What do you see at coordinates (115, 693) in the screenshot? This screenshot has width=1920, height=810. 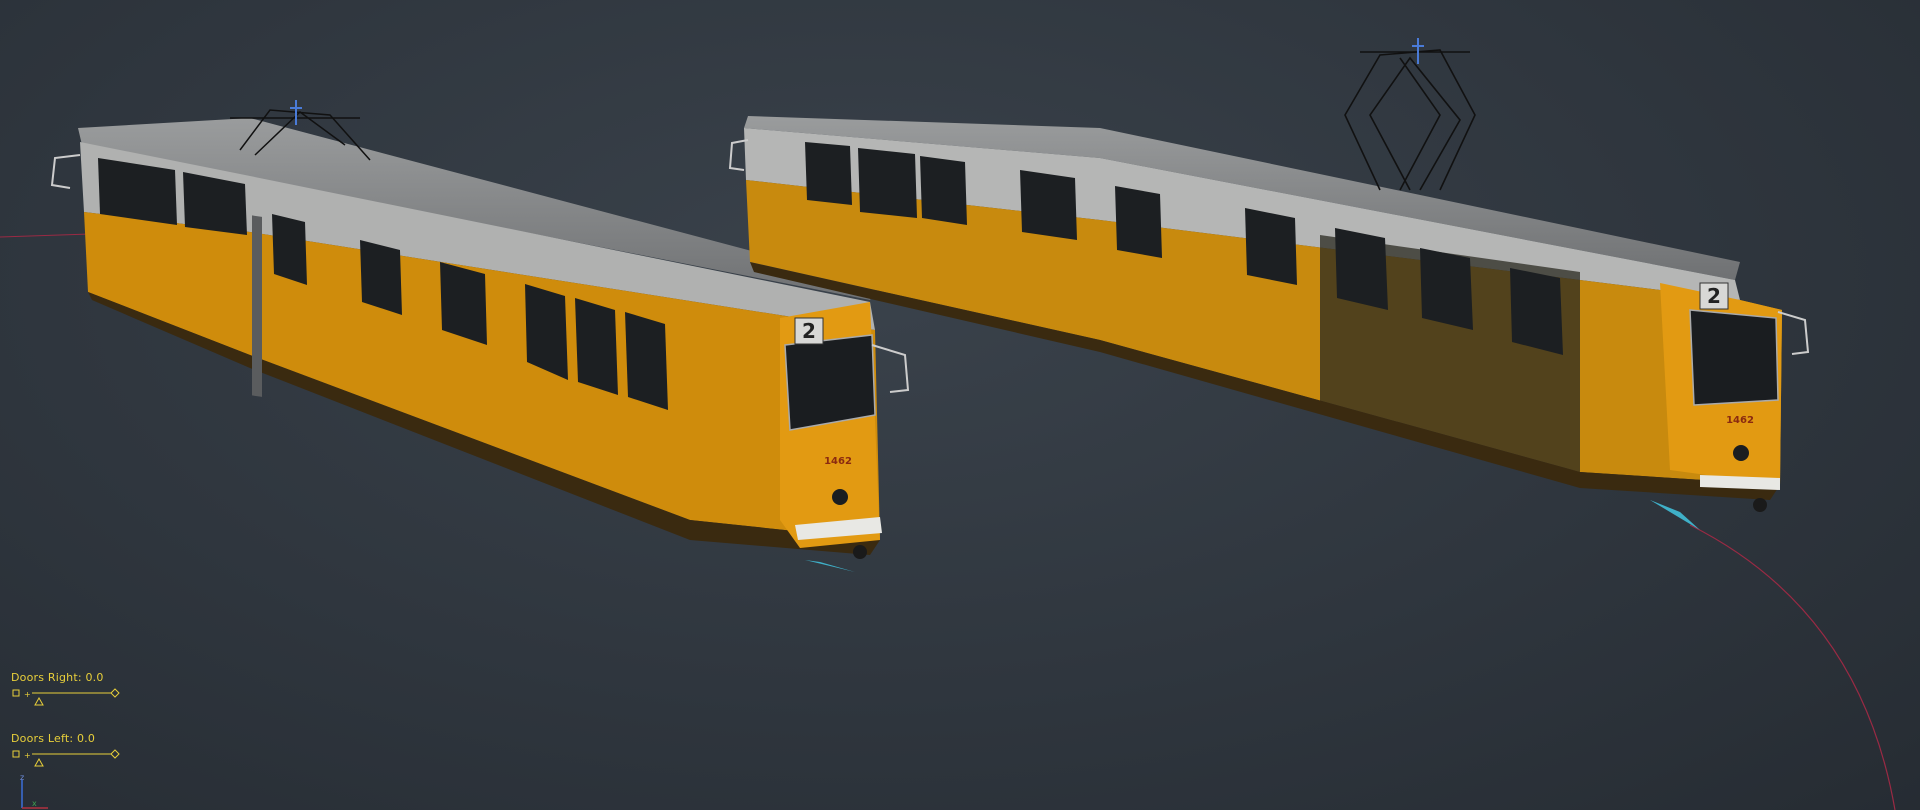 I see `doors-right-end-diamond` at bounding box center [115, 693].